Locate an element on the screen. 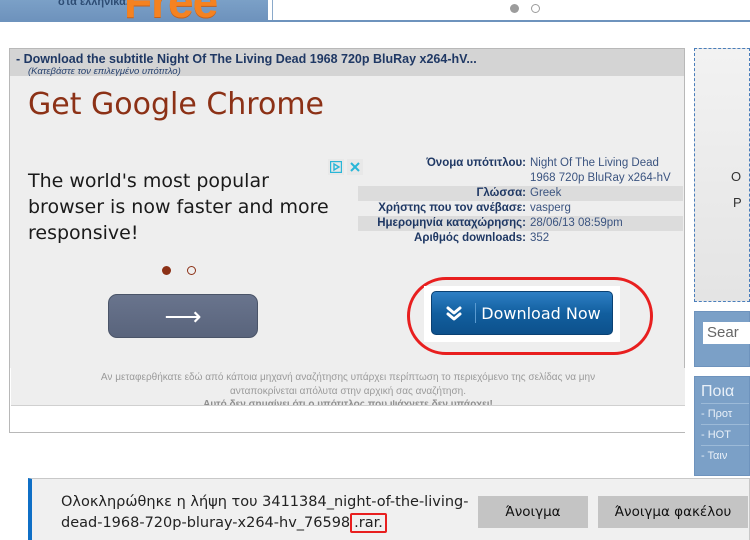  ad-headline: Get Google Chrome is located at coordinates (176, 104).